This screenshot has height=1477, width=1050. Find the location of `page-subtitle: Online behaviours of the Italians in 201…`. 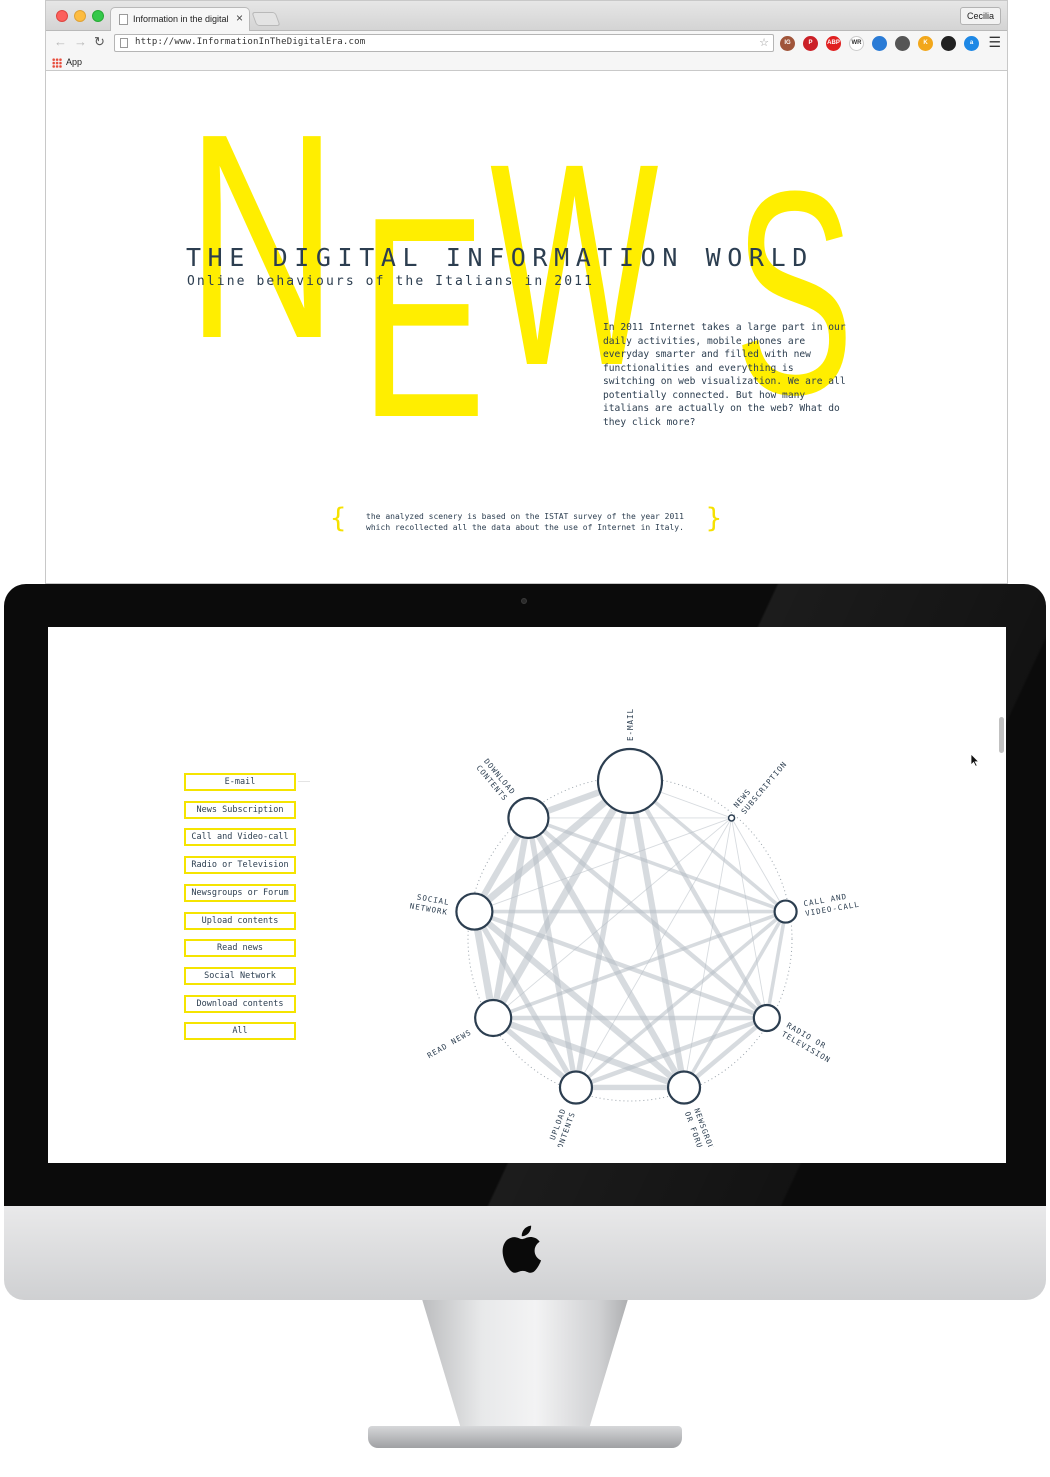

page-subtitle: Online behaviours of the Italians in 201… is located at coordinates (390, 281).